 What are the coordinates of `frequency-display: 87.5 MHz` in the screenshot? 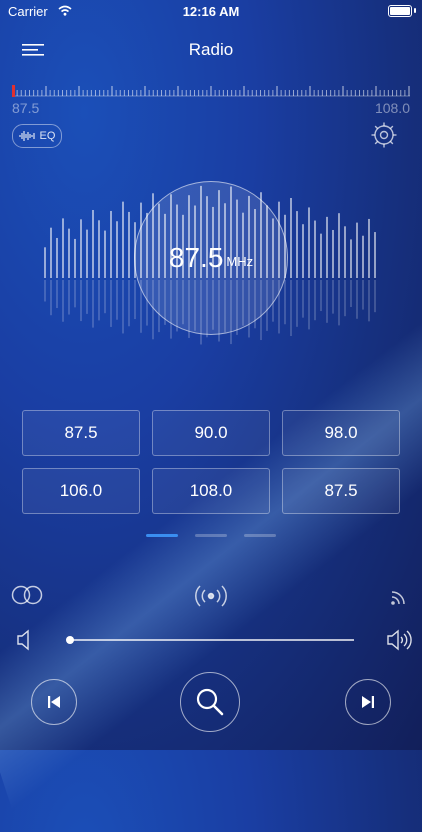 It's located at (211, 258).